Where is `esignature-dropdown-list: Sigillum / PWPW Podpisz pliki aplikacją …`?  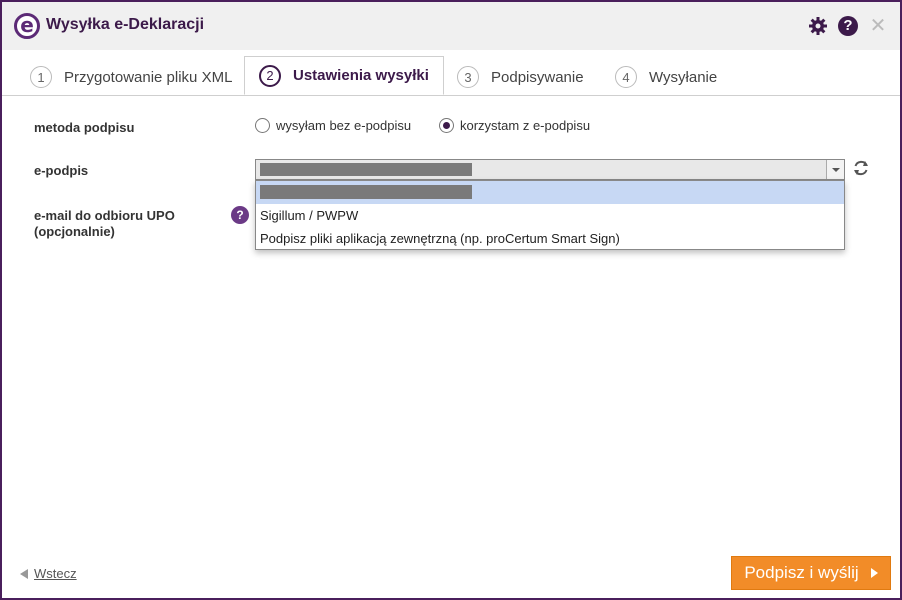
esignature-dropdown-list: Sigillum / PWPW Podpisz pliki aplikacją … is located at coordinates (550, 215).